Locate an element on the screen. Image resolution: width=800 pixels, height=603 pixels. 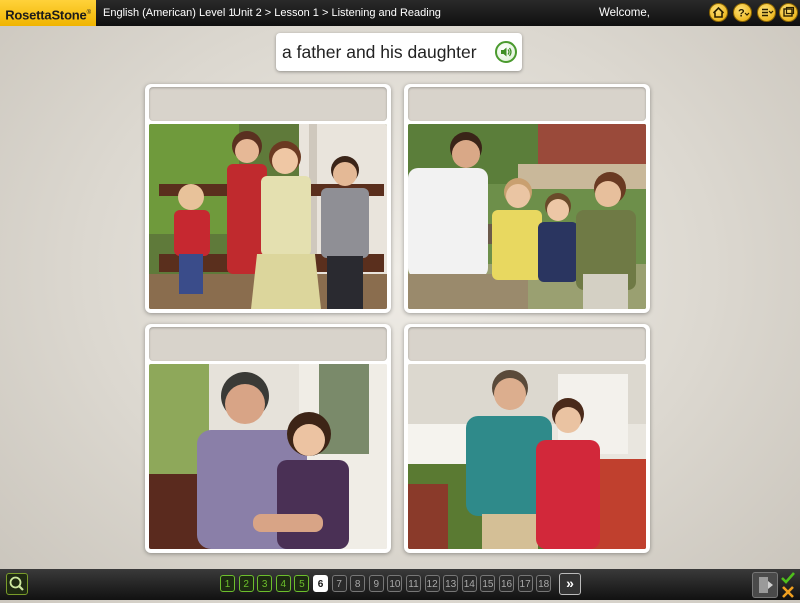
score-indicator is located at coordinates (788, 585).